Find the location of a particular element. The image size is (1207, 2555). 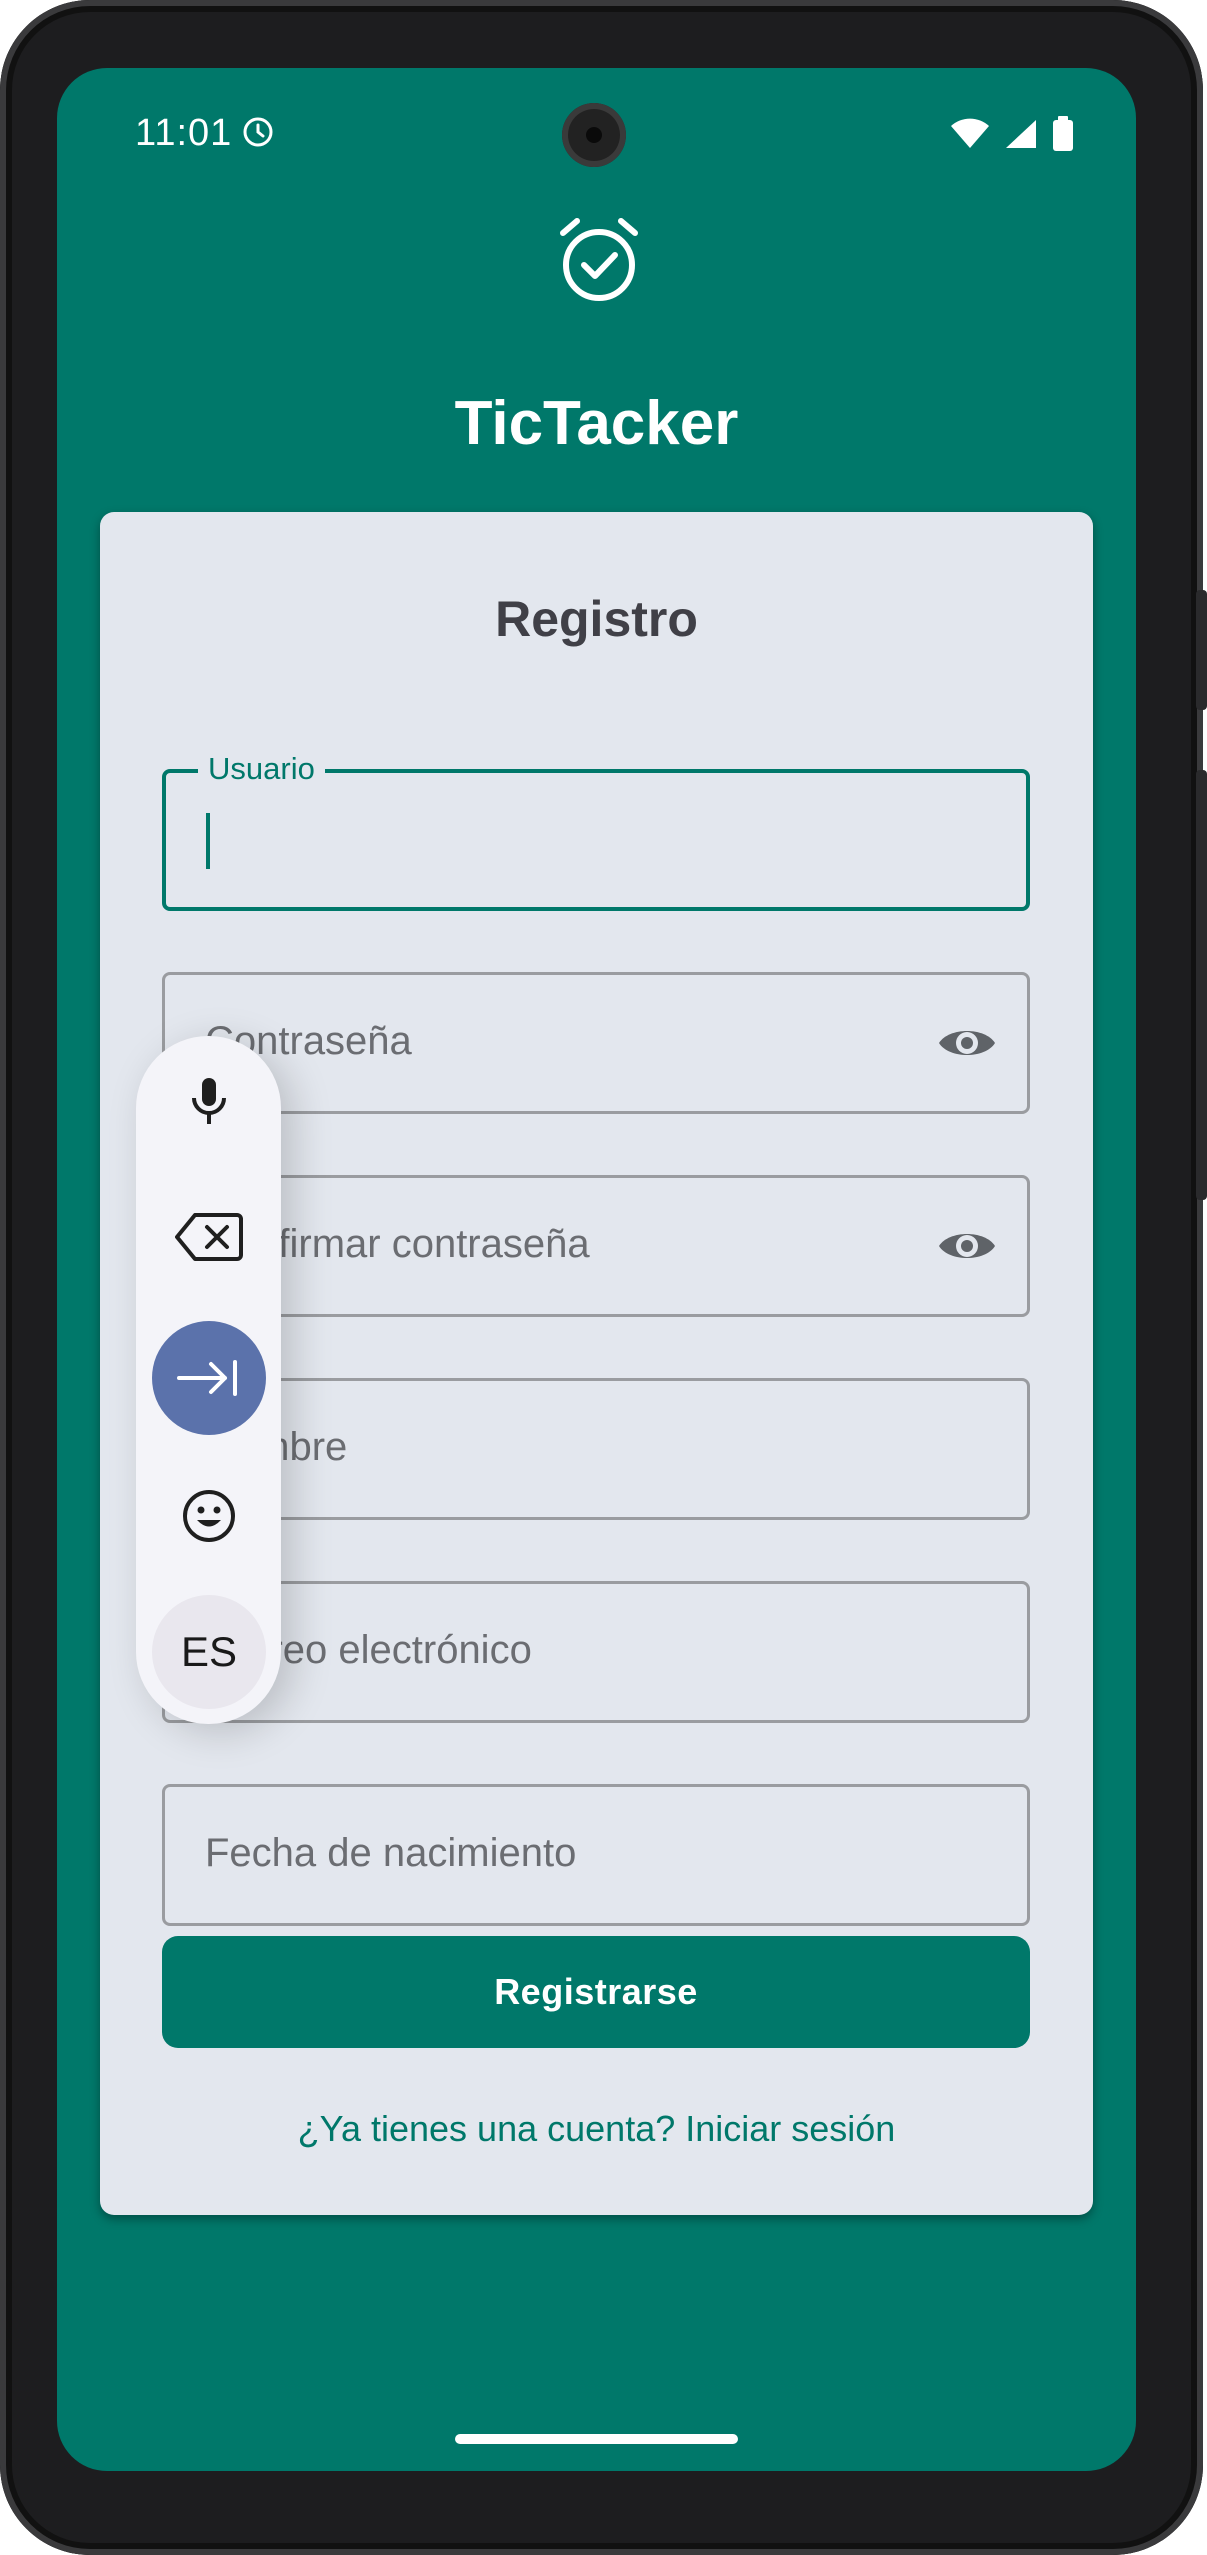

power-button is located at coordinates (1201, 985).